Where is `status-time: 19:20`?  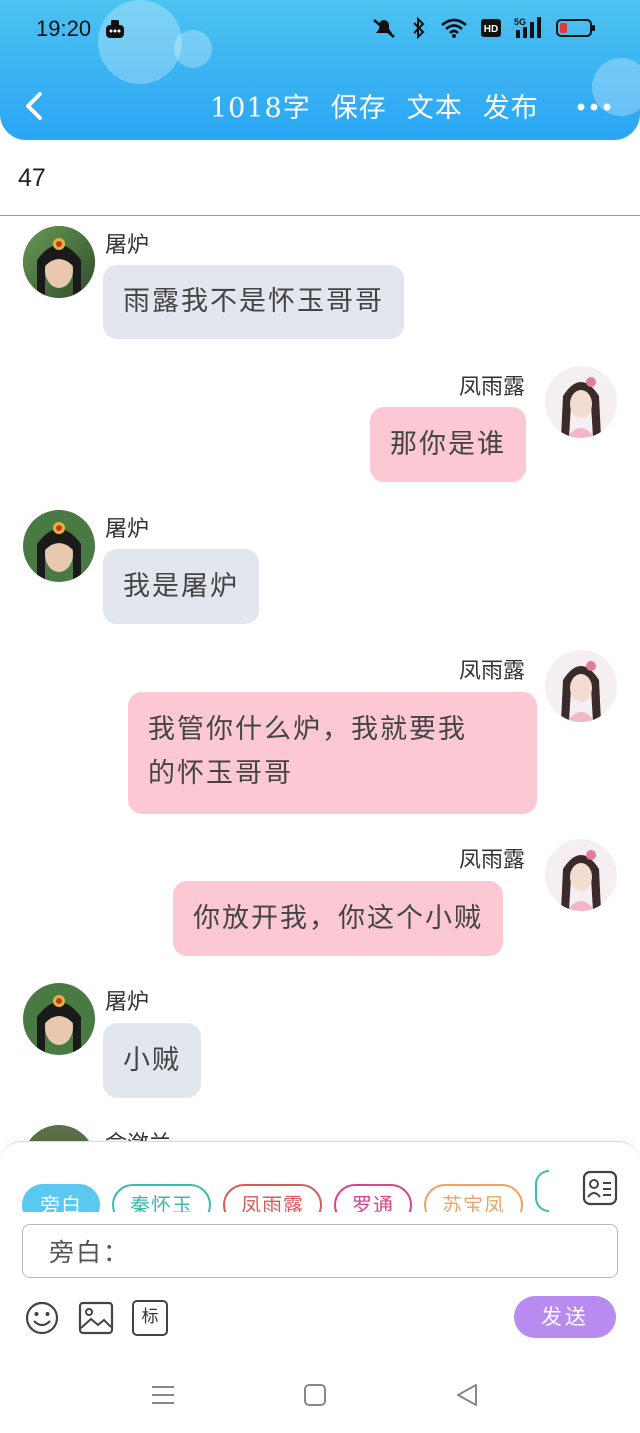 status-time: 19:20 is located at coordinates (64, 28).